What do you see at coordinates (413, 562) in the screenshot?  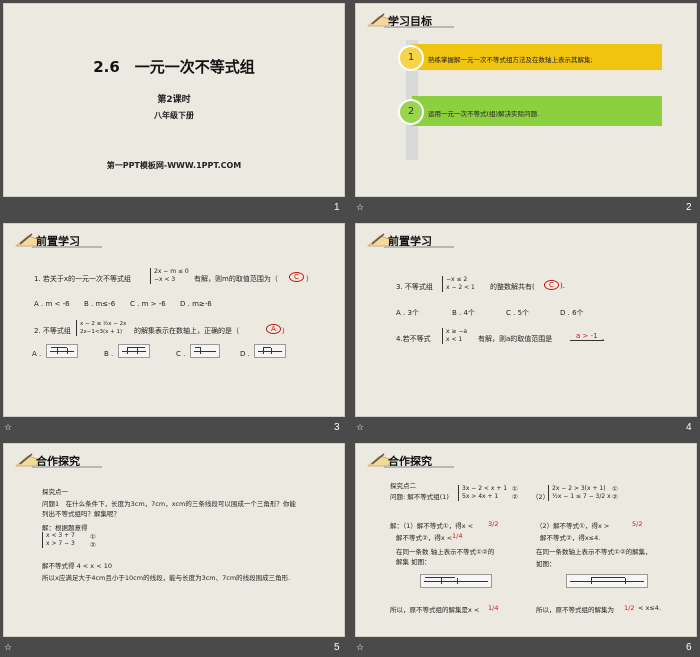 I see `left-step-4: 解集 如图：` at bounding box center [413, 562].